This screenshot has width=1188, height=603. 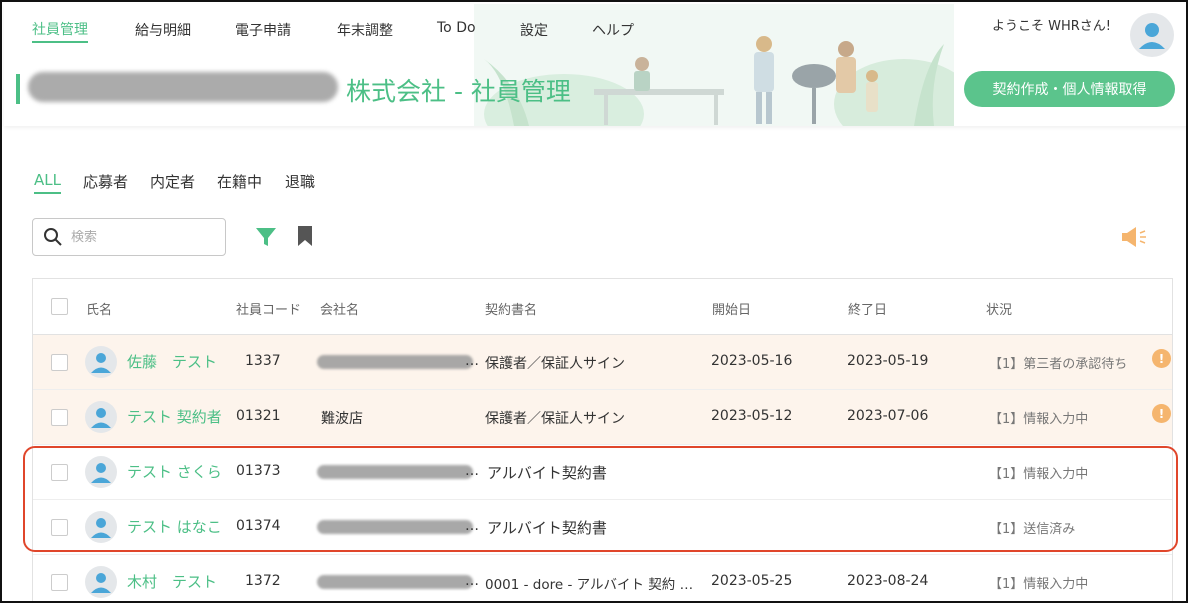 I want to click on employee-name: テスト 契約者, so click(x=174, y=416).